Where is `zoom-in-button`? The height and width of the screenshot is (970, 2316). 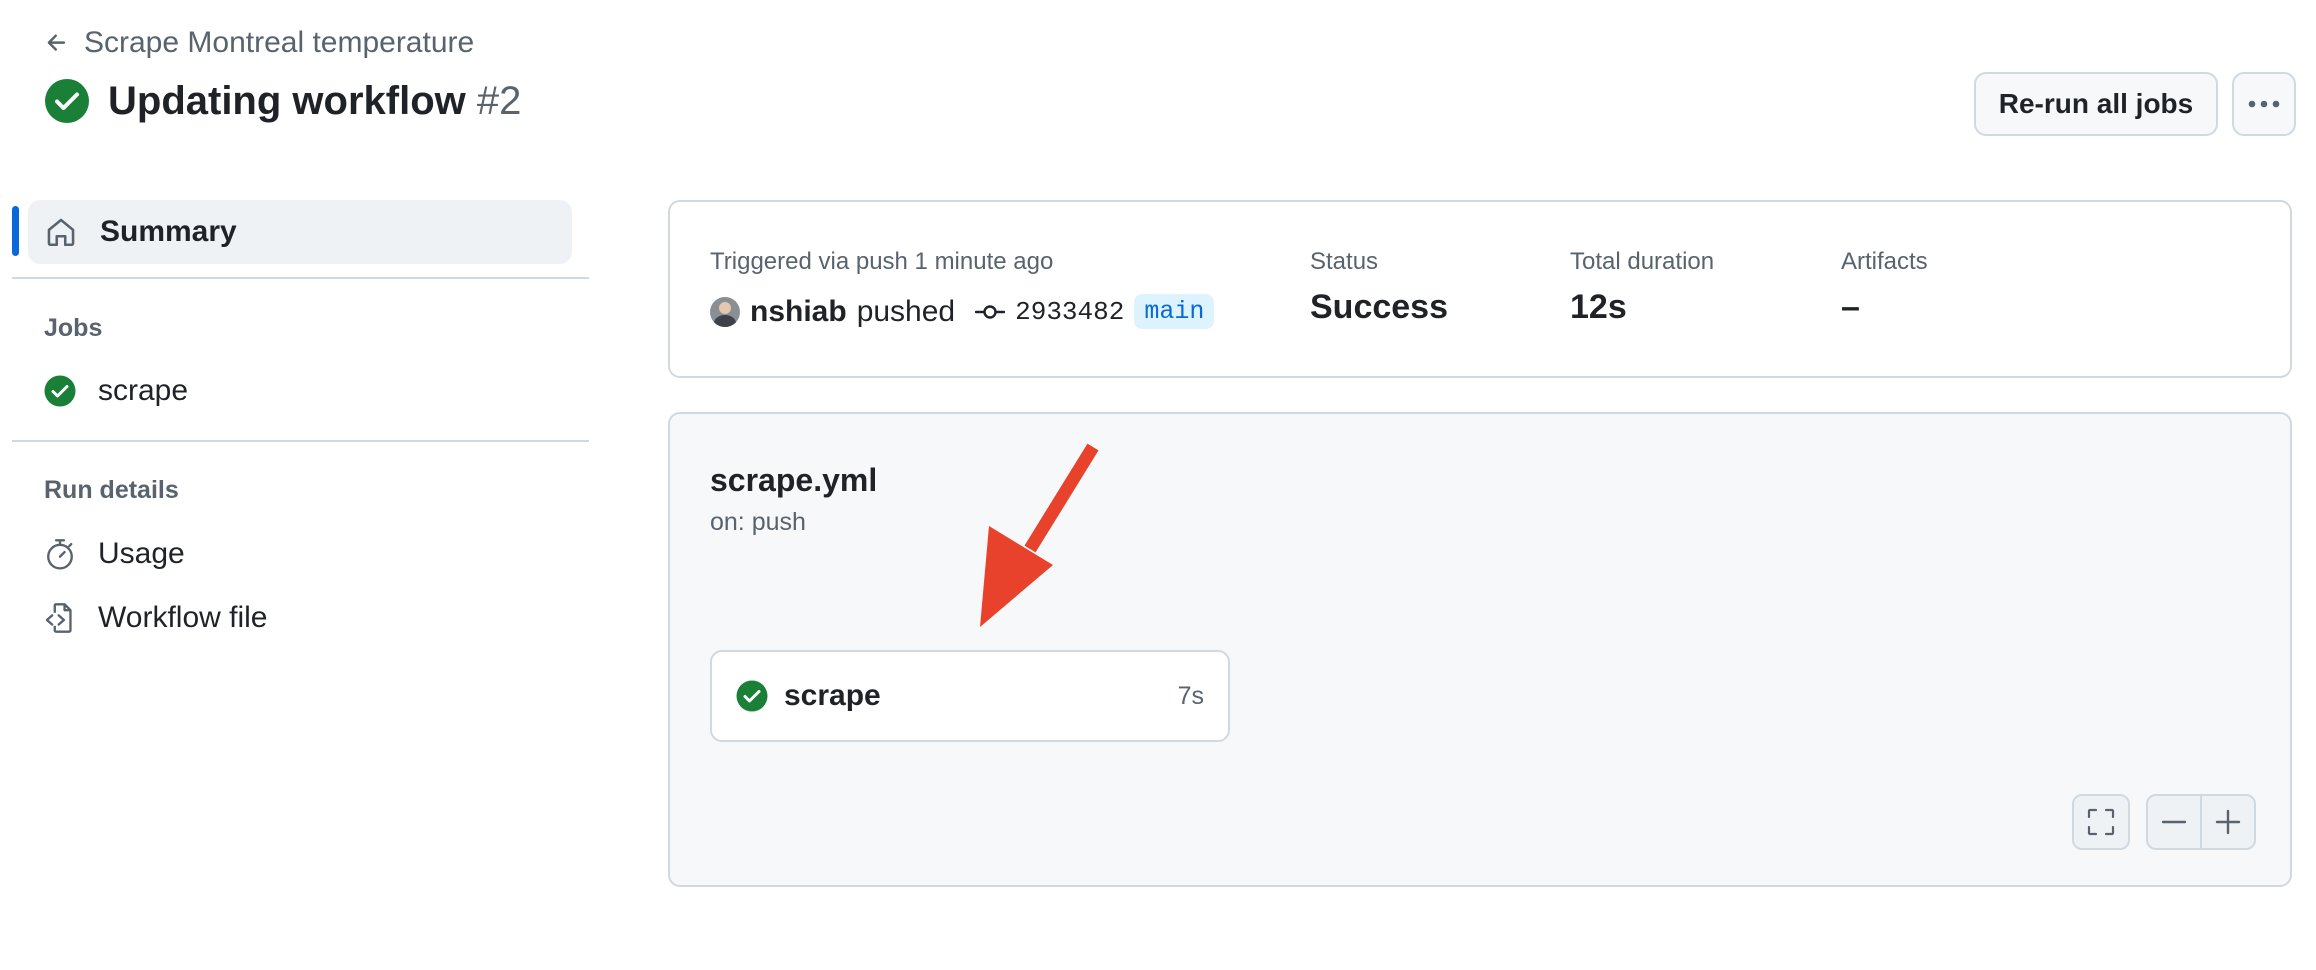
zoom-in-button is located at coordinates (2228, 822).